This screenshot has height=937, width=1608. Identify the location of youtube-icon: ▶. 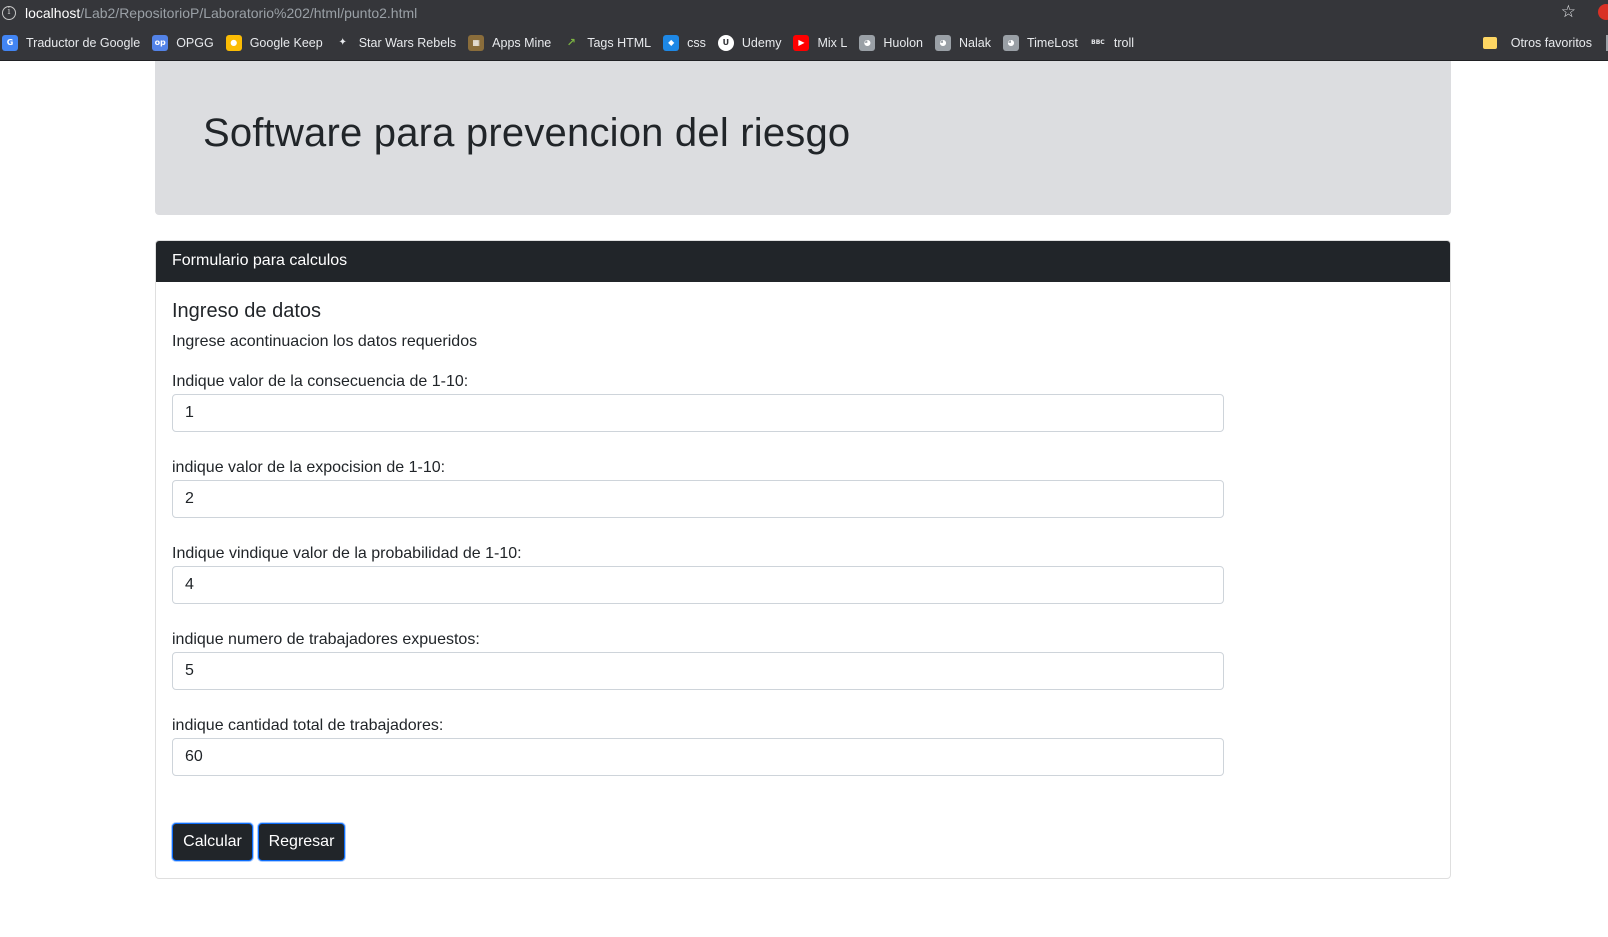
(801, 42).